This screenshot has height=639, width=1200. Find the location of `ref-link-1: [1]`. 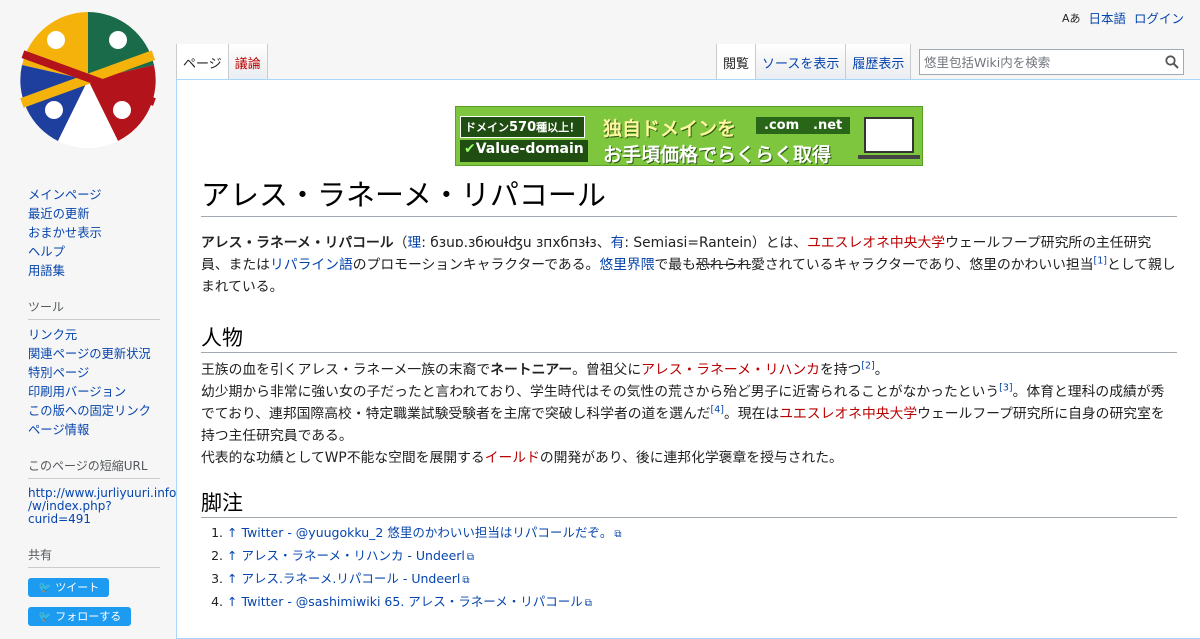

ref-link-1: [1] is located at coordinates (1100, 260).